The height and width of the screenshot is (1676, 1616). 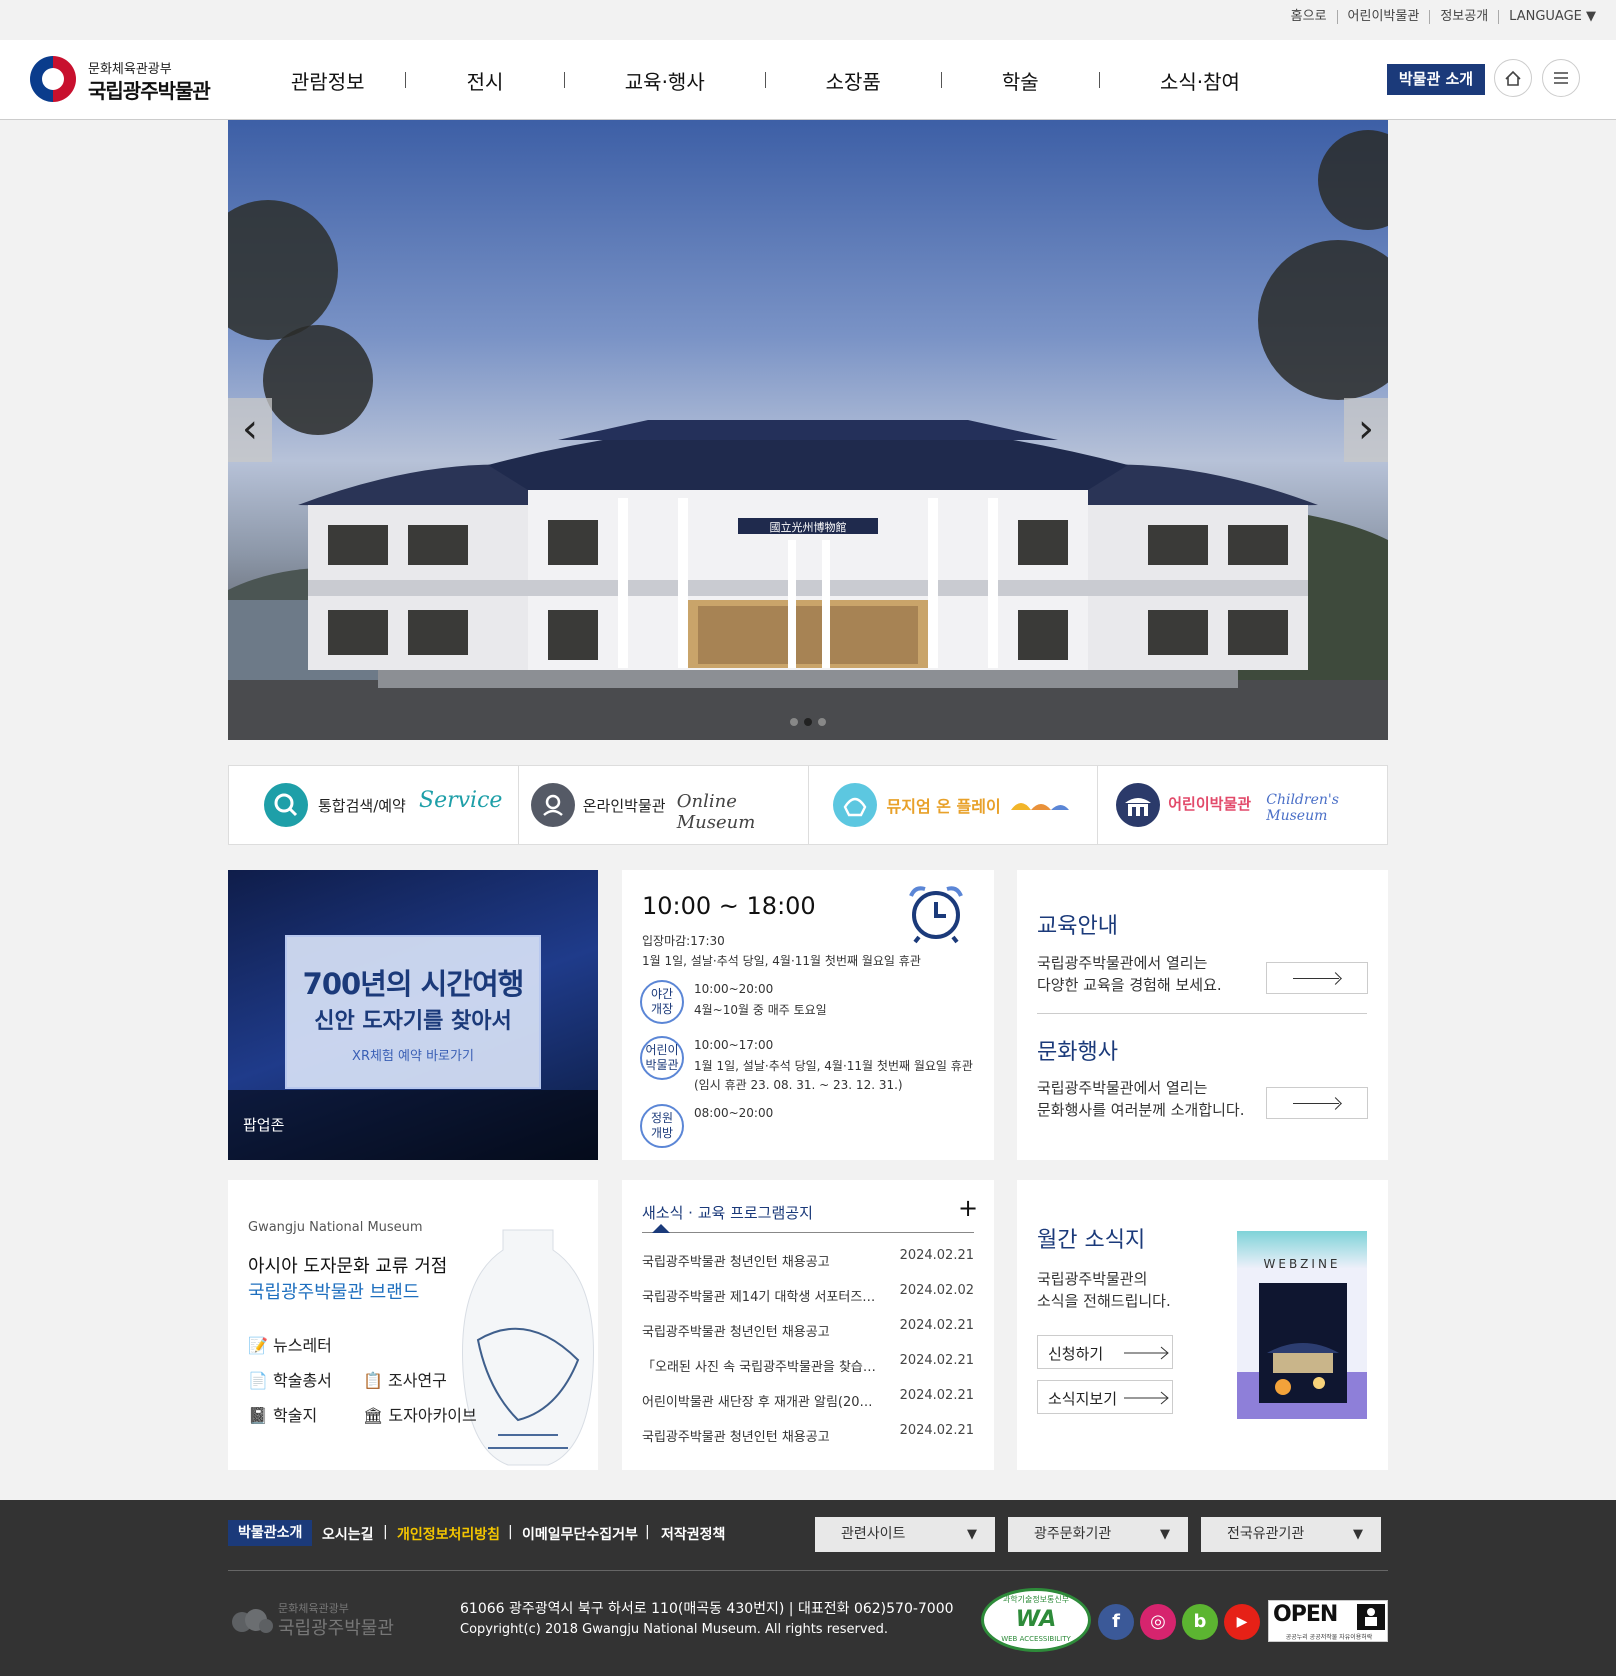 What do you see at coordinates (125, 79) in the screenshot?
I see `site-logo: 문화체육관광부 국립광주박물관` at bounding box center [125, 79].